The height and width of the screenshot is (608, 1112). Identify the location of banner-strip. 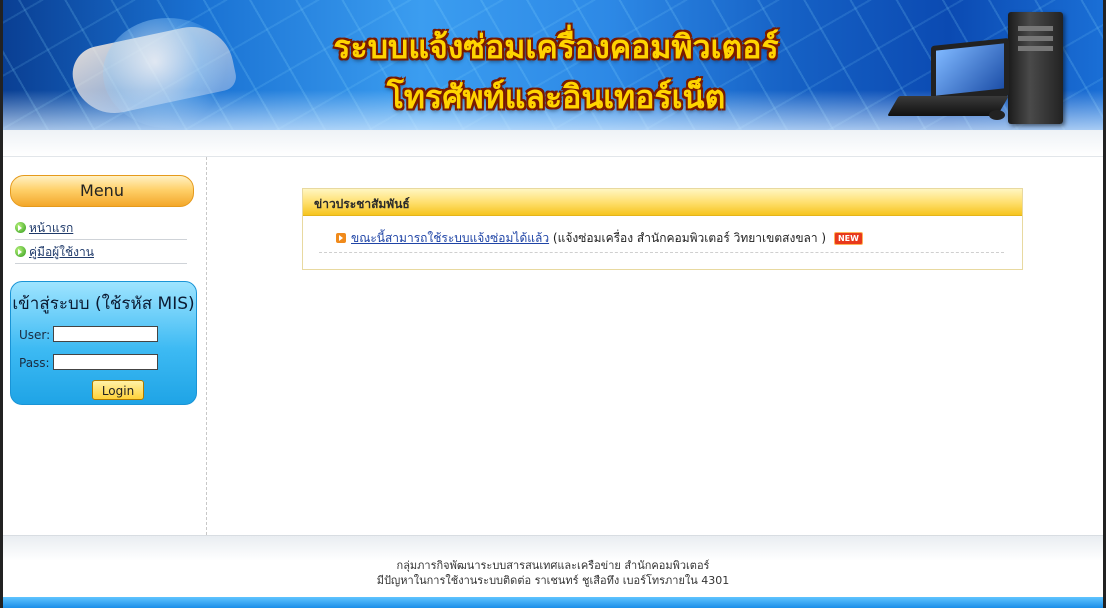
(553, 143).